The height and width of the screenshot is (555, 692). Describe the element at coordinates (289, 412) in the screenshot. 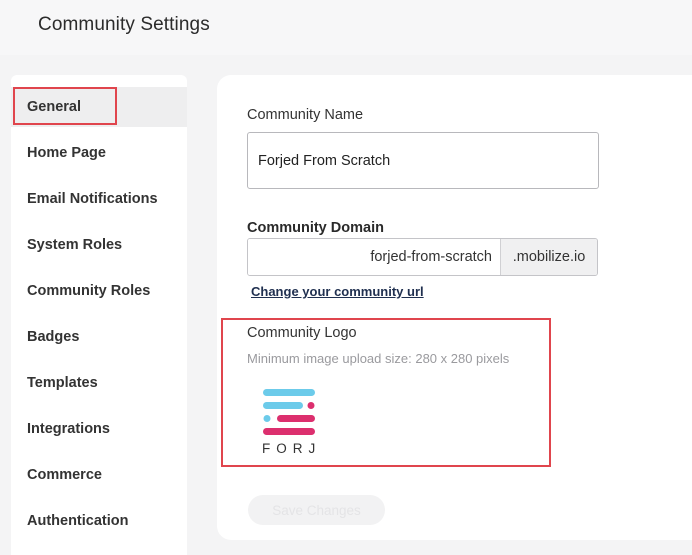

I see `forj-logo-icon` at that location.